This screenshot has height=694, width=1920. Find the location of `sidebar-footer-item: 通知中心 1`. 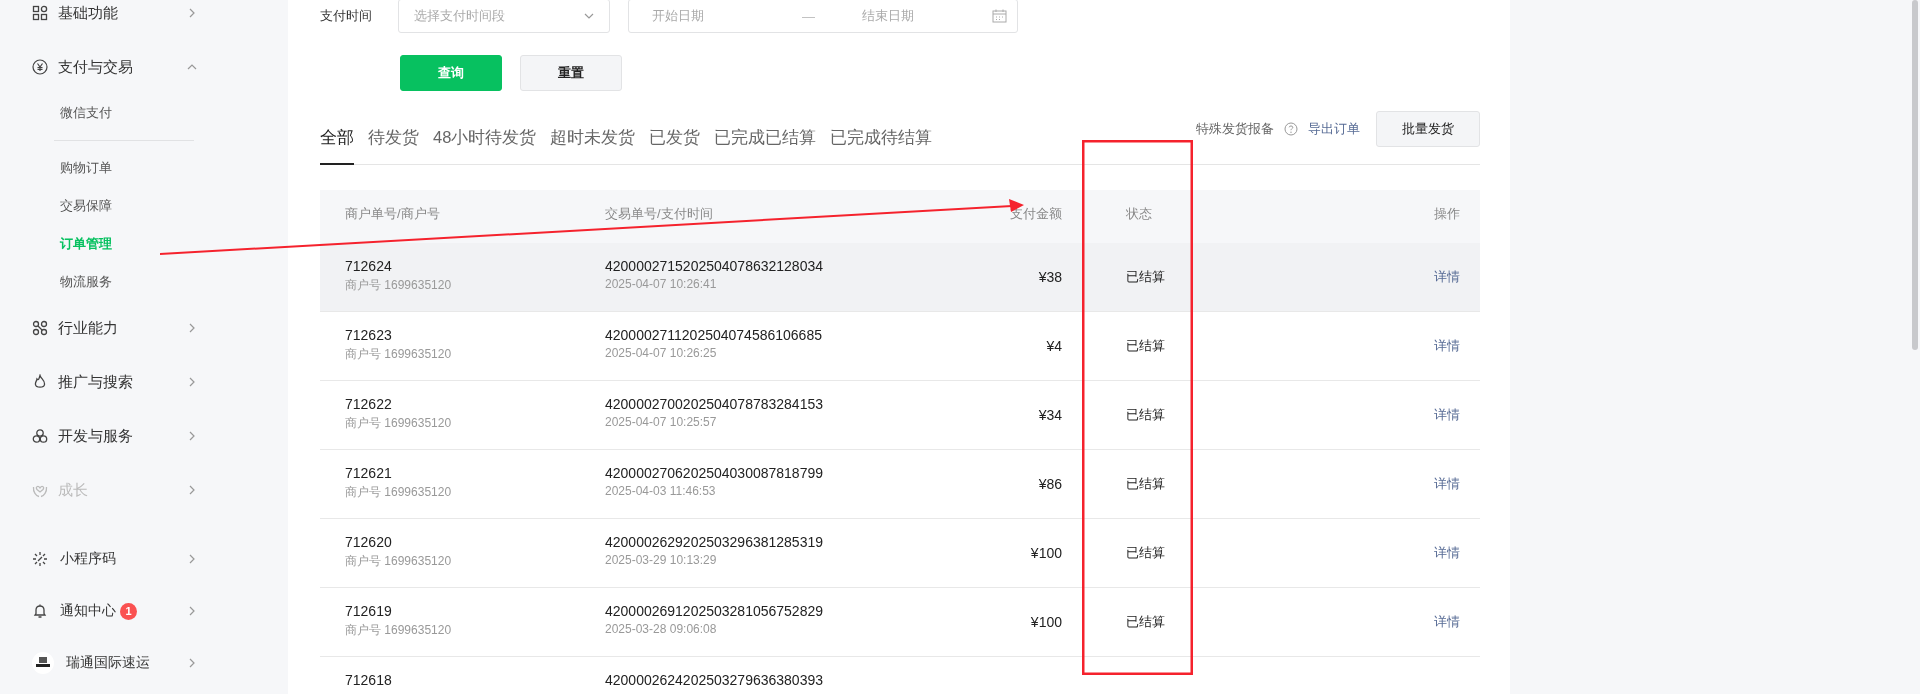

sidebar-footer-item: 通知中心 1 is located at coordinates (115, 611).